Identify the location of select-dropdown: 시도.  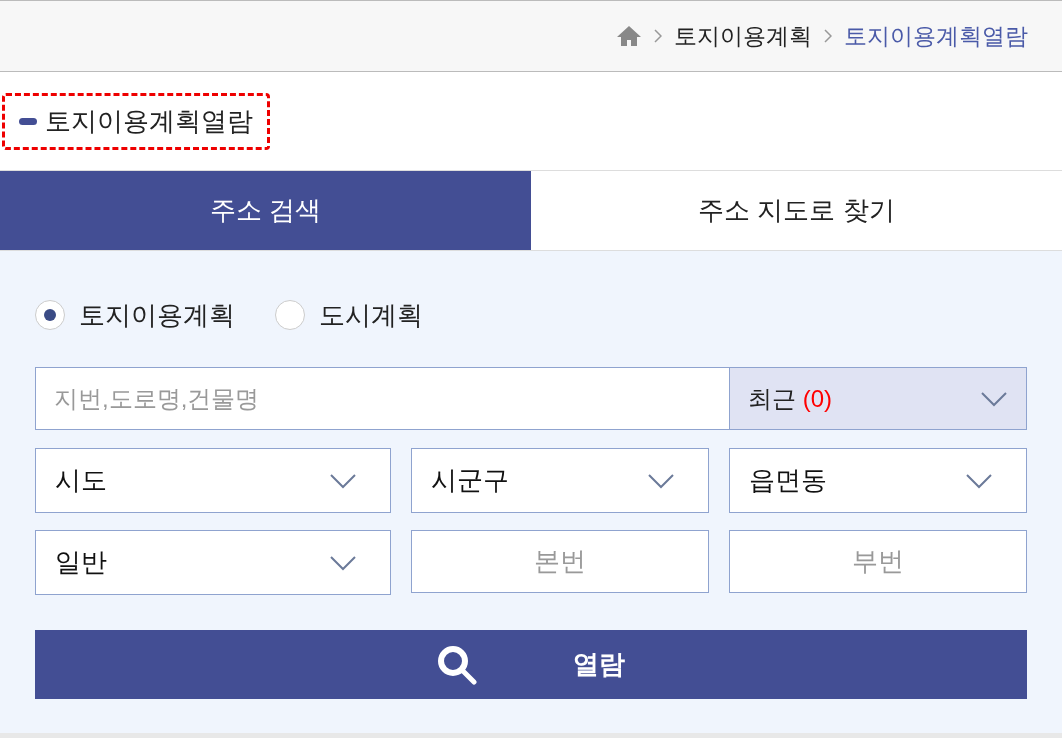
(213, 480).